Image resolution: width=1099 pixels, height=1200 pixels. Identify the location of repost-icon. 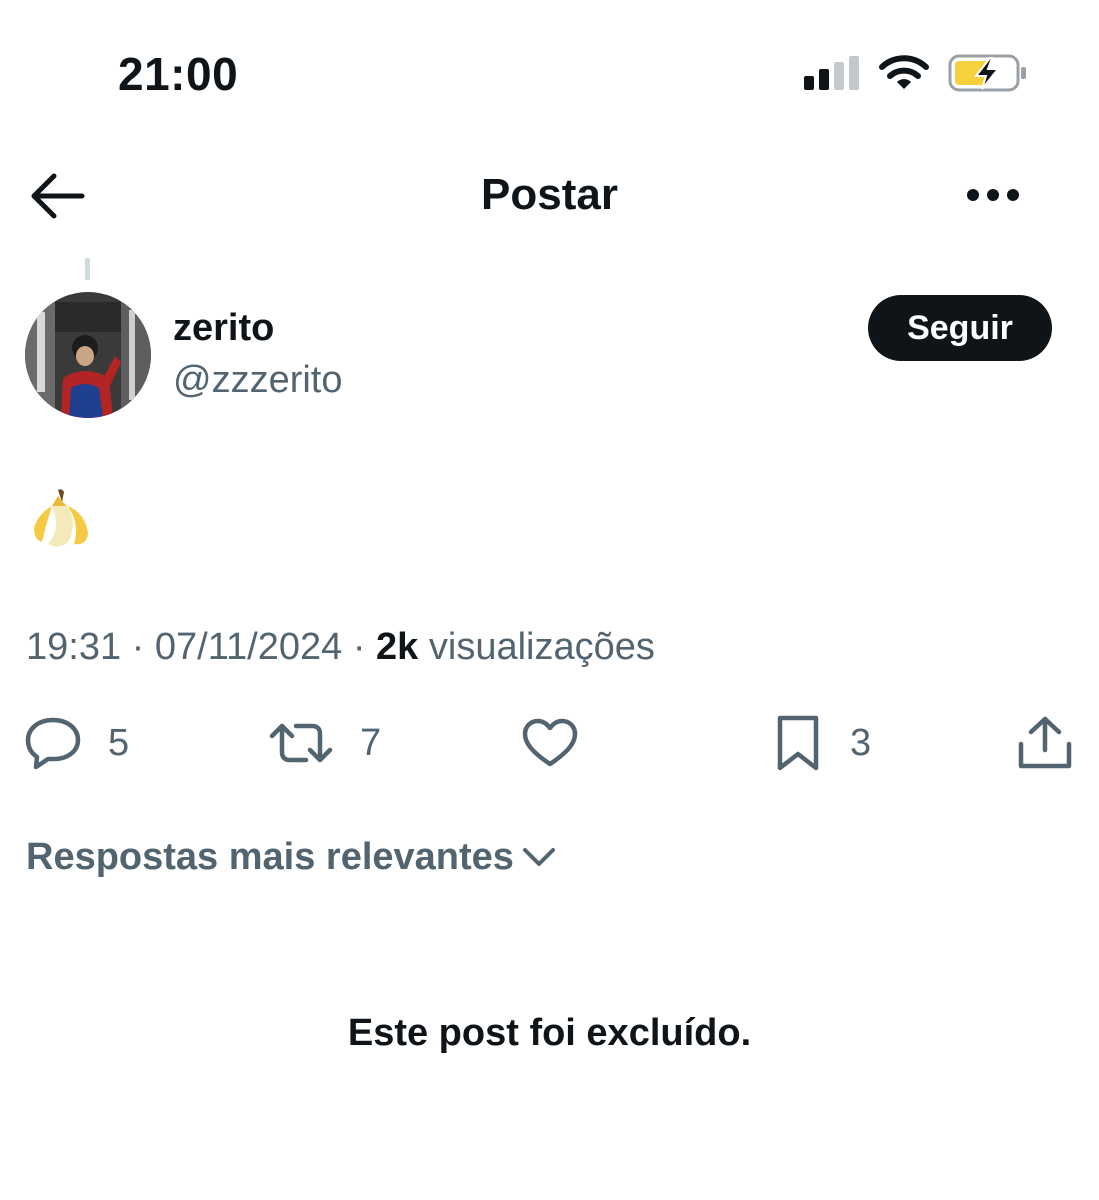
(301, 743).